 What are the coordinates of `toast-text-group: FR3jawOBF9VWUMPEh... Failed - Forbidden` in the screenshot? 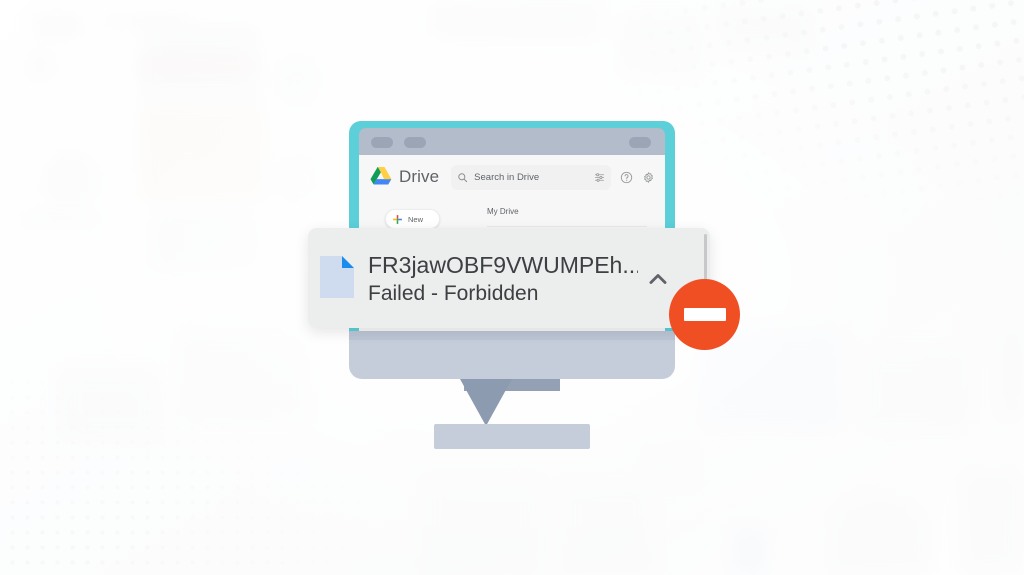 It's located at (503, 279).